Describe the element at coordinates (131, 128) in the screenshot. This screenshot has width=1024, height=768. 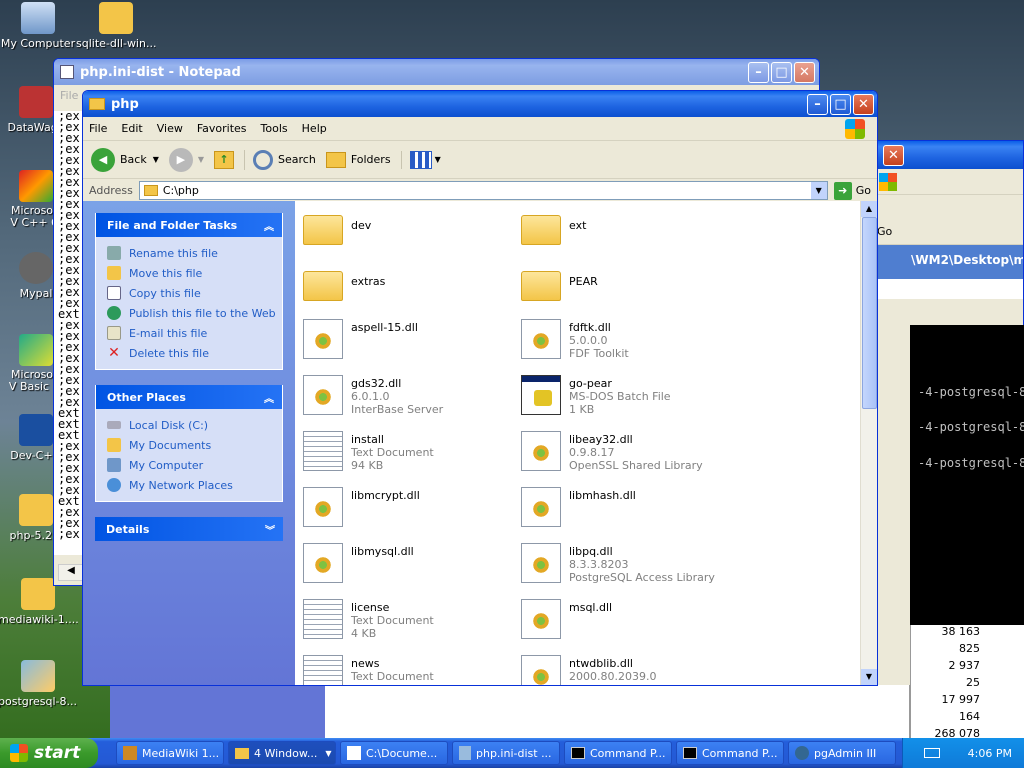
I see `menu-edit: Edit` at that location.